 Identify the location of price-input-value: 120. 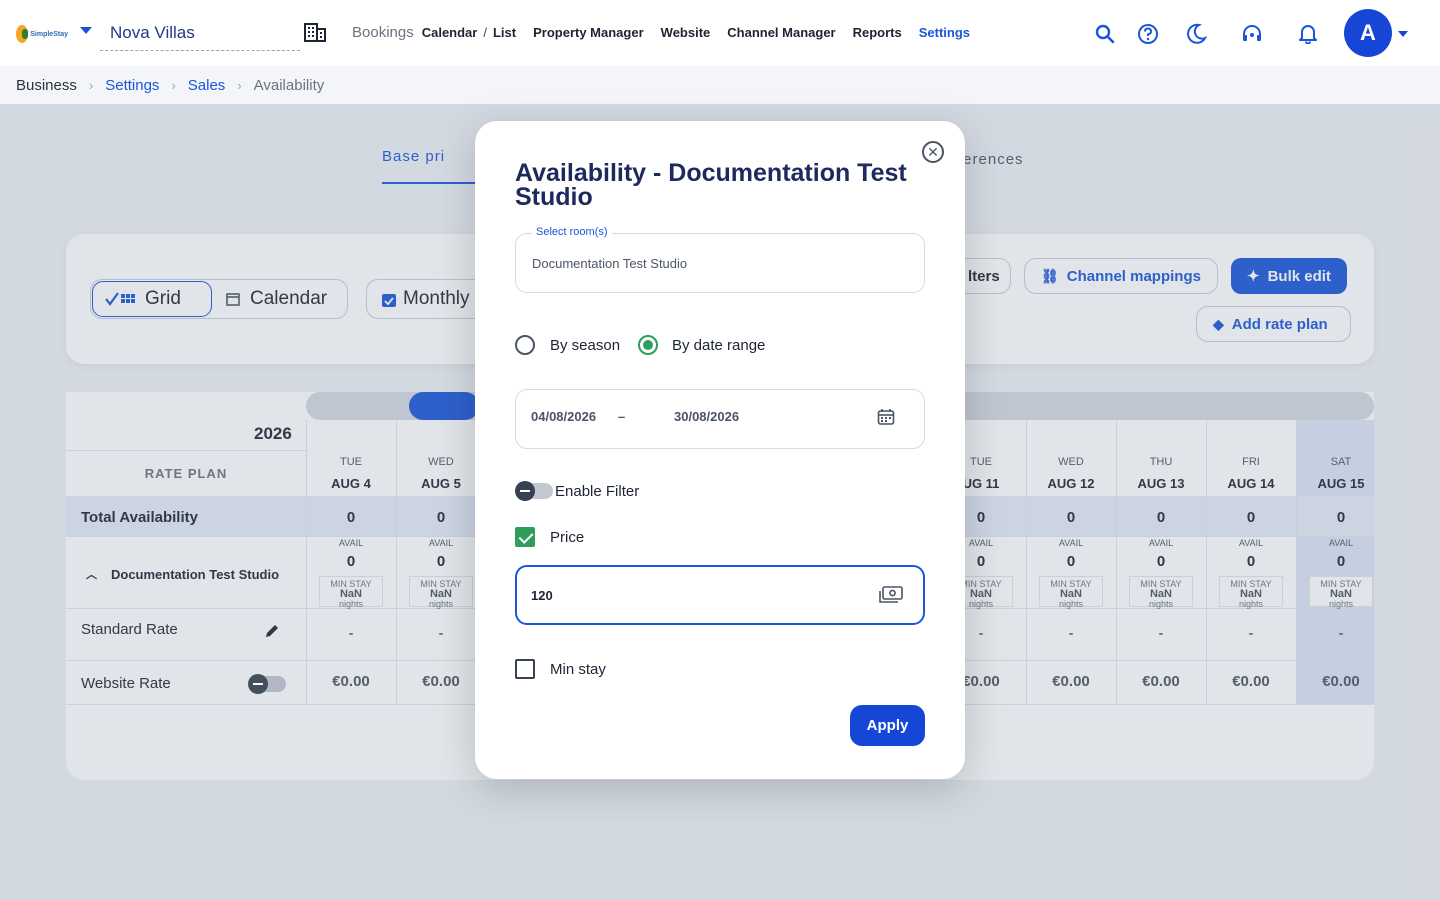
(542, 595).